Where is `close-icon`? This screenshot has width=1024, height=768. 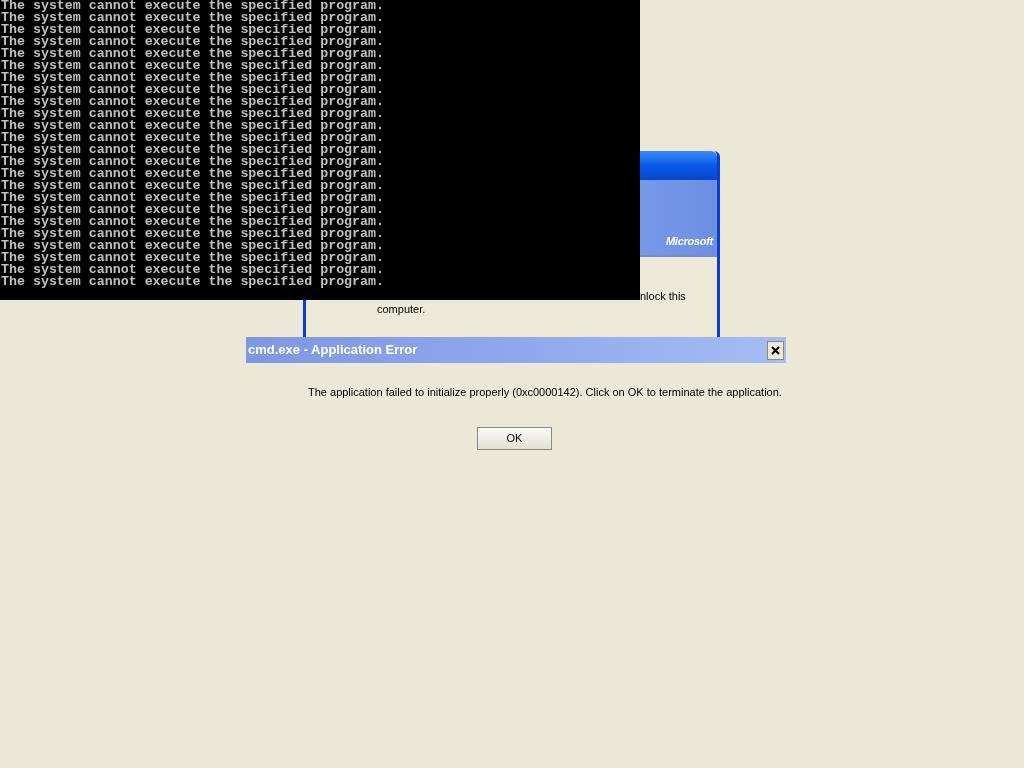 close-icon is located at coordinates (775, 350).